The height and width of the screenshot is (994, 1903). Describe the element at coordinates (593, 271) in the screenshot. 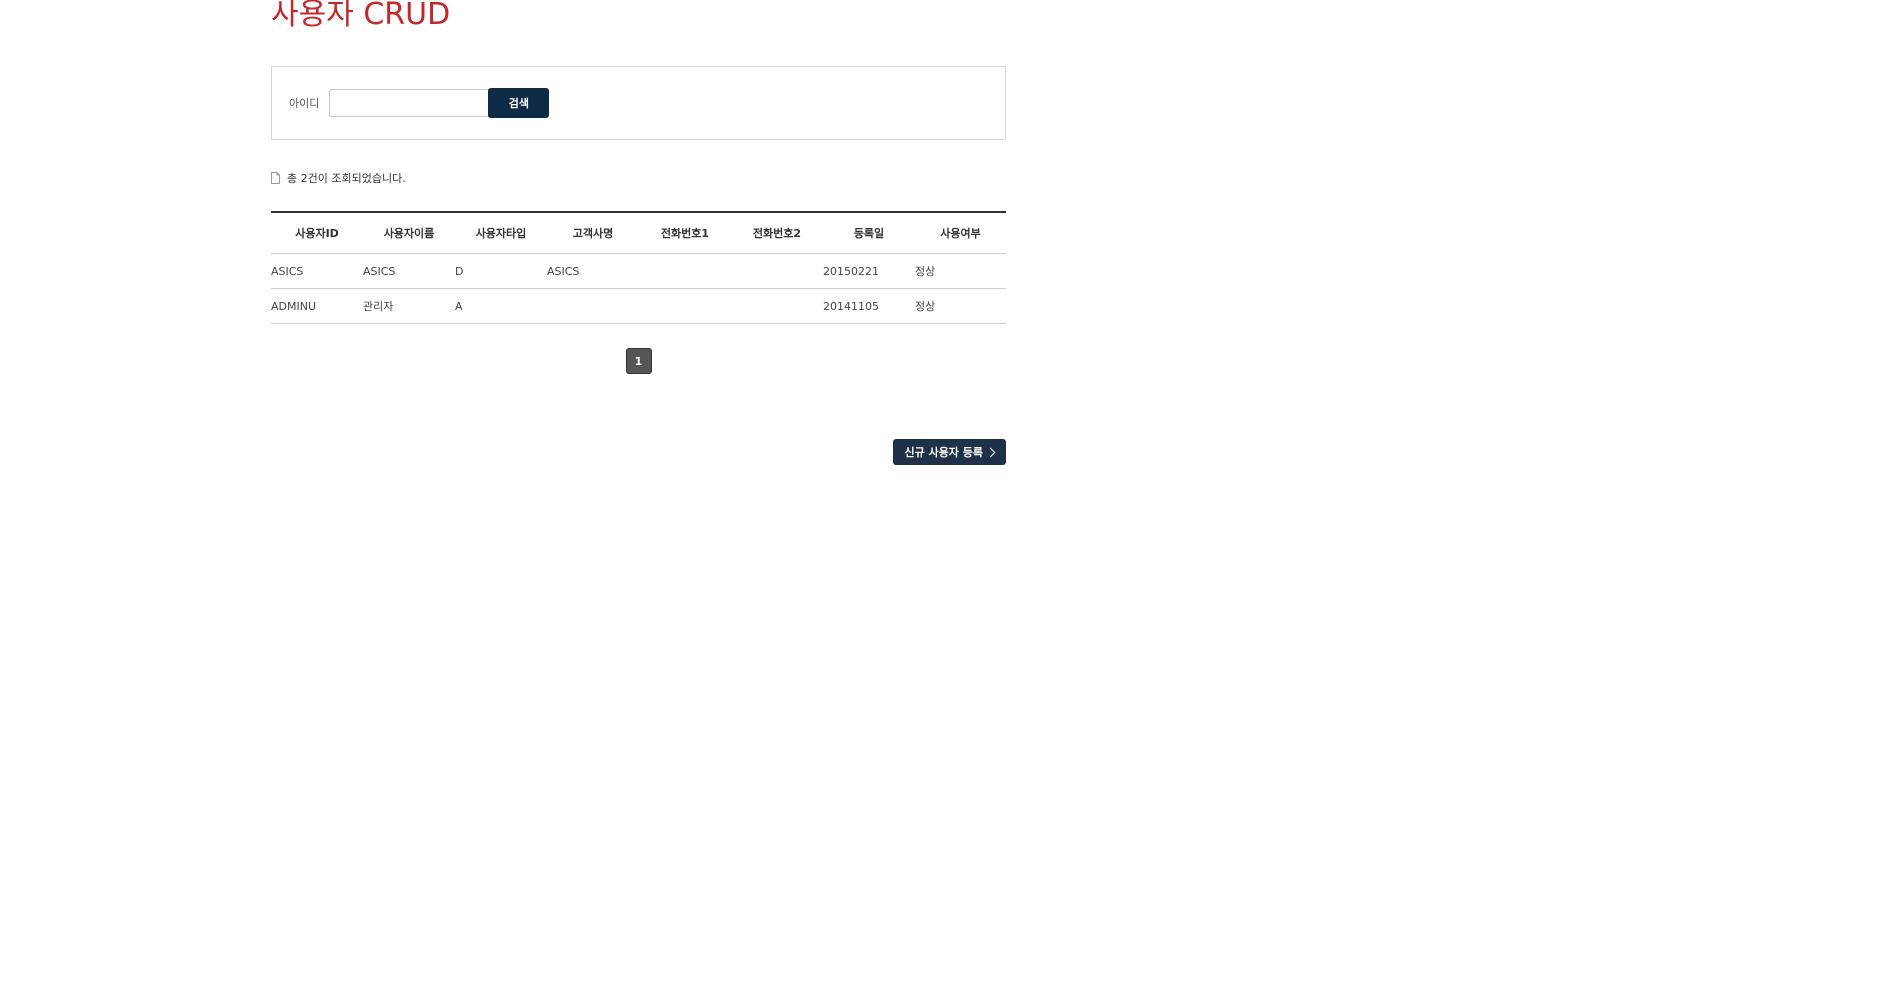

I see `cell-customer-name: ASICS` at that location.